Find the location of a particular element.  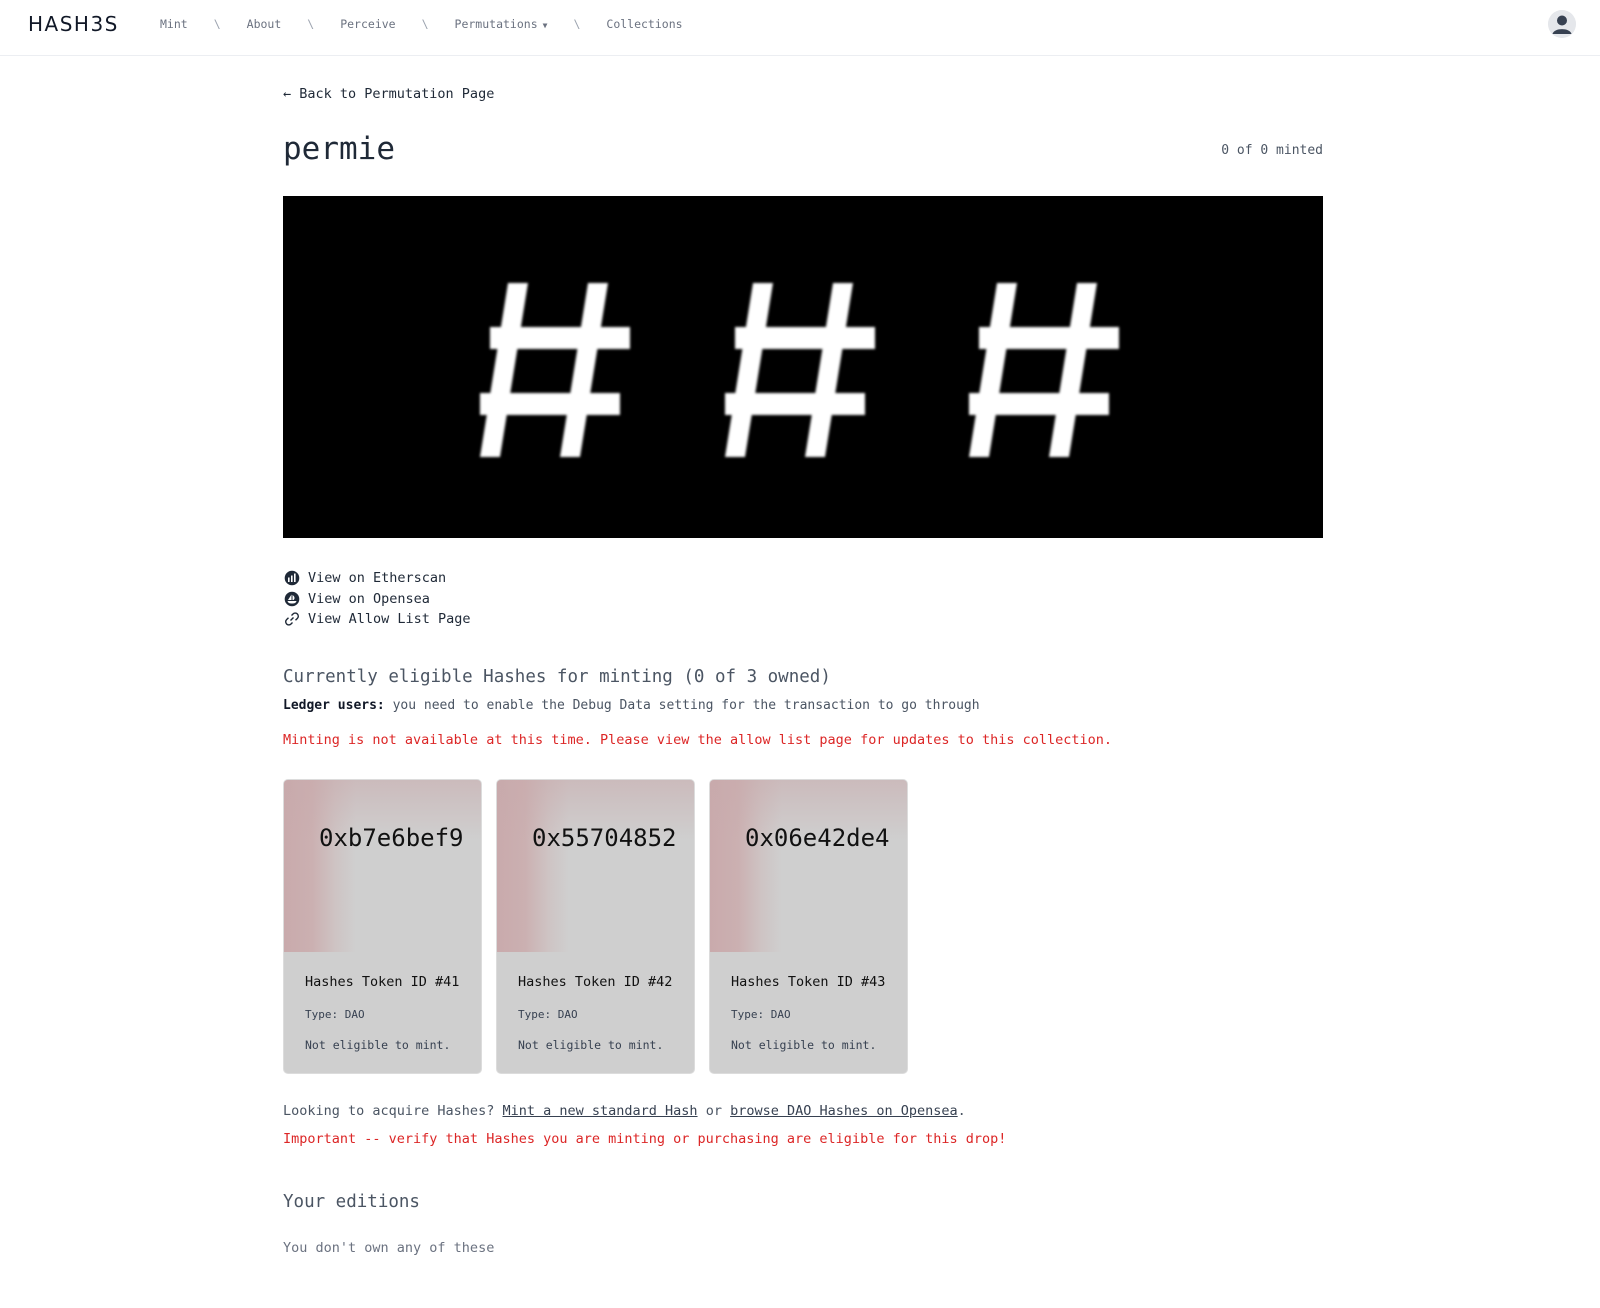

hash-glyphs-artwork is located at coordinates (799, 370).